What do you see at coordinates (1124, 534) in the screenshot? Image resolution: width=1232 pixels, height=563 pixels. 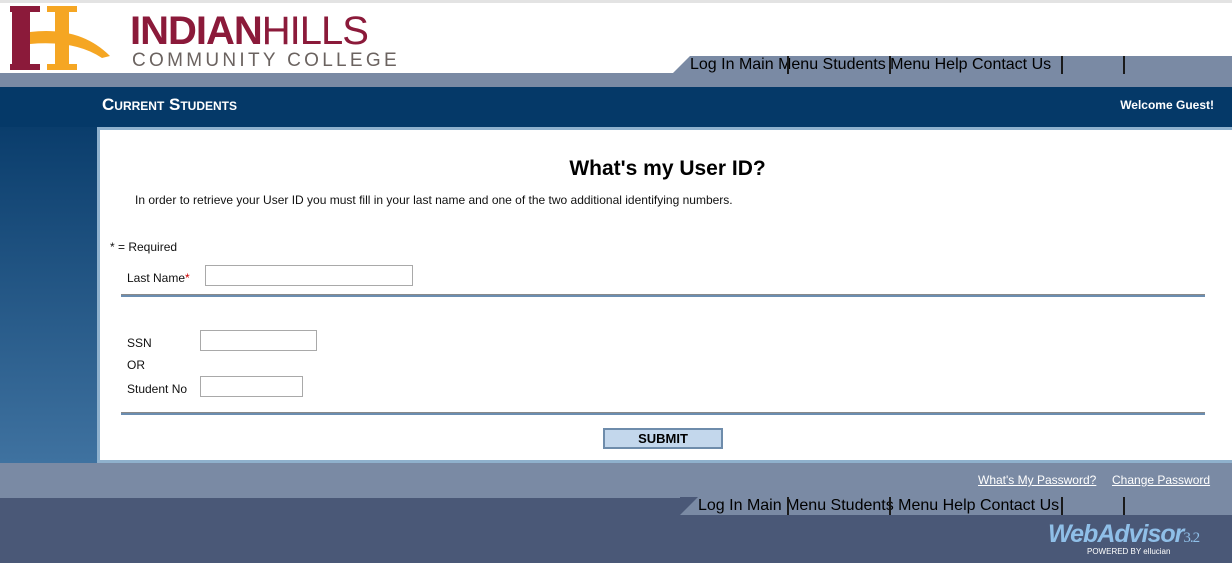 I see `webadvisor-logo: WebAdvisor3.2` at bounding box center [1124, 534].